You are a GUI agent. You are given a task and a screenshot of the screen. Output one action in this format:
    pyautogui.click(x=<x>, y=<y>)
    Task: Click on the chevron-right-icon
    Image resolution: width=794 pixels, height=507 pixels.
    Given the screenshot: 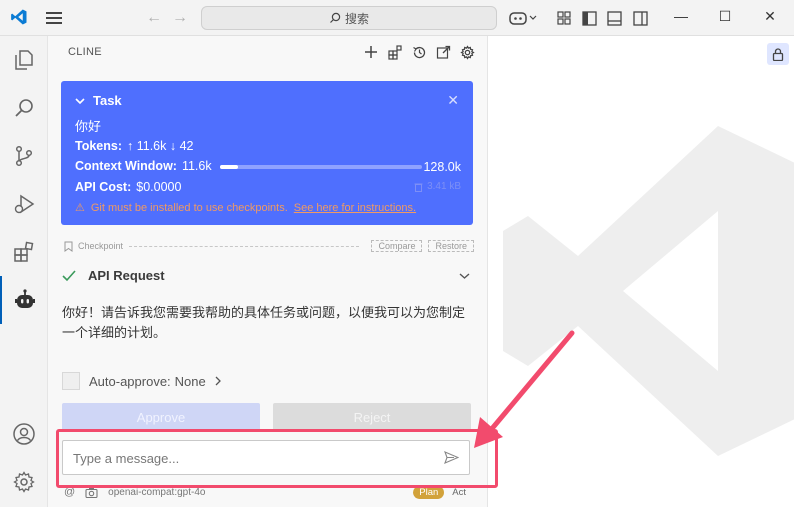 What is the action you would take?
    pyautogui.click(x=218, y=381)
    